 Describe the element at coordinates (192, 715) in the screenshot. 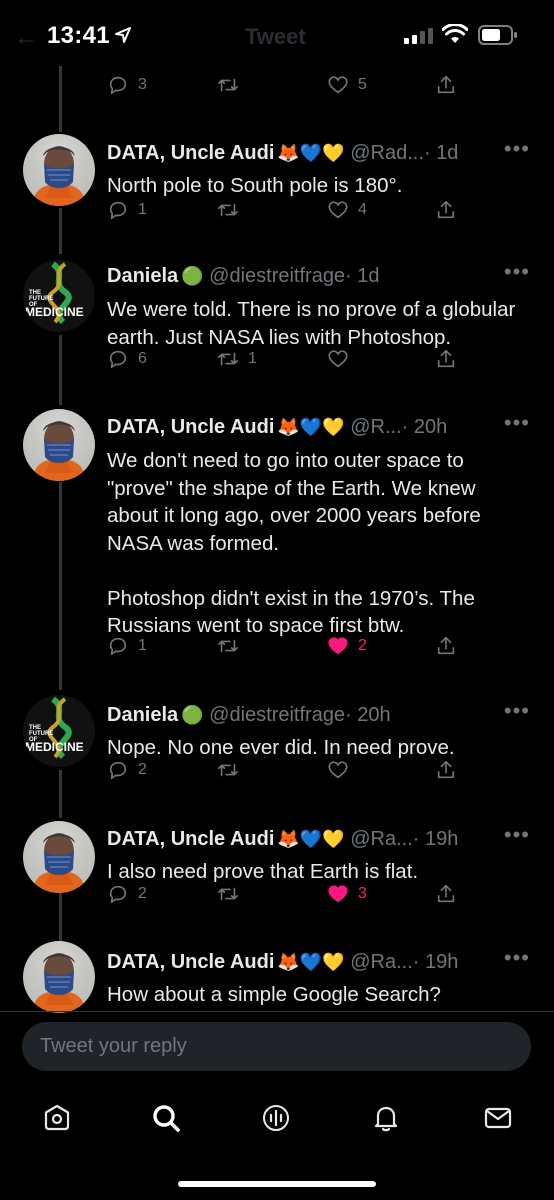

I see `name-emojis: 🟢` at that location.